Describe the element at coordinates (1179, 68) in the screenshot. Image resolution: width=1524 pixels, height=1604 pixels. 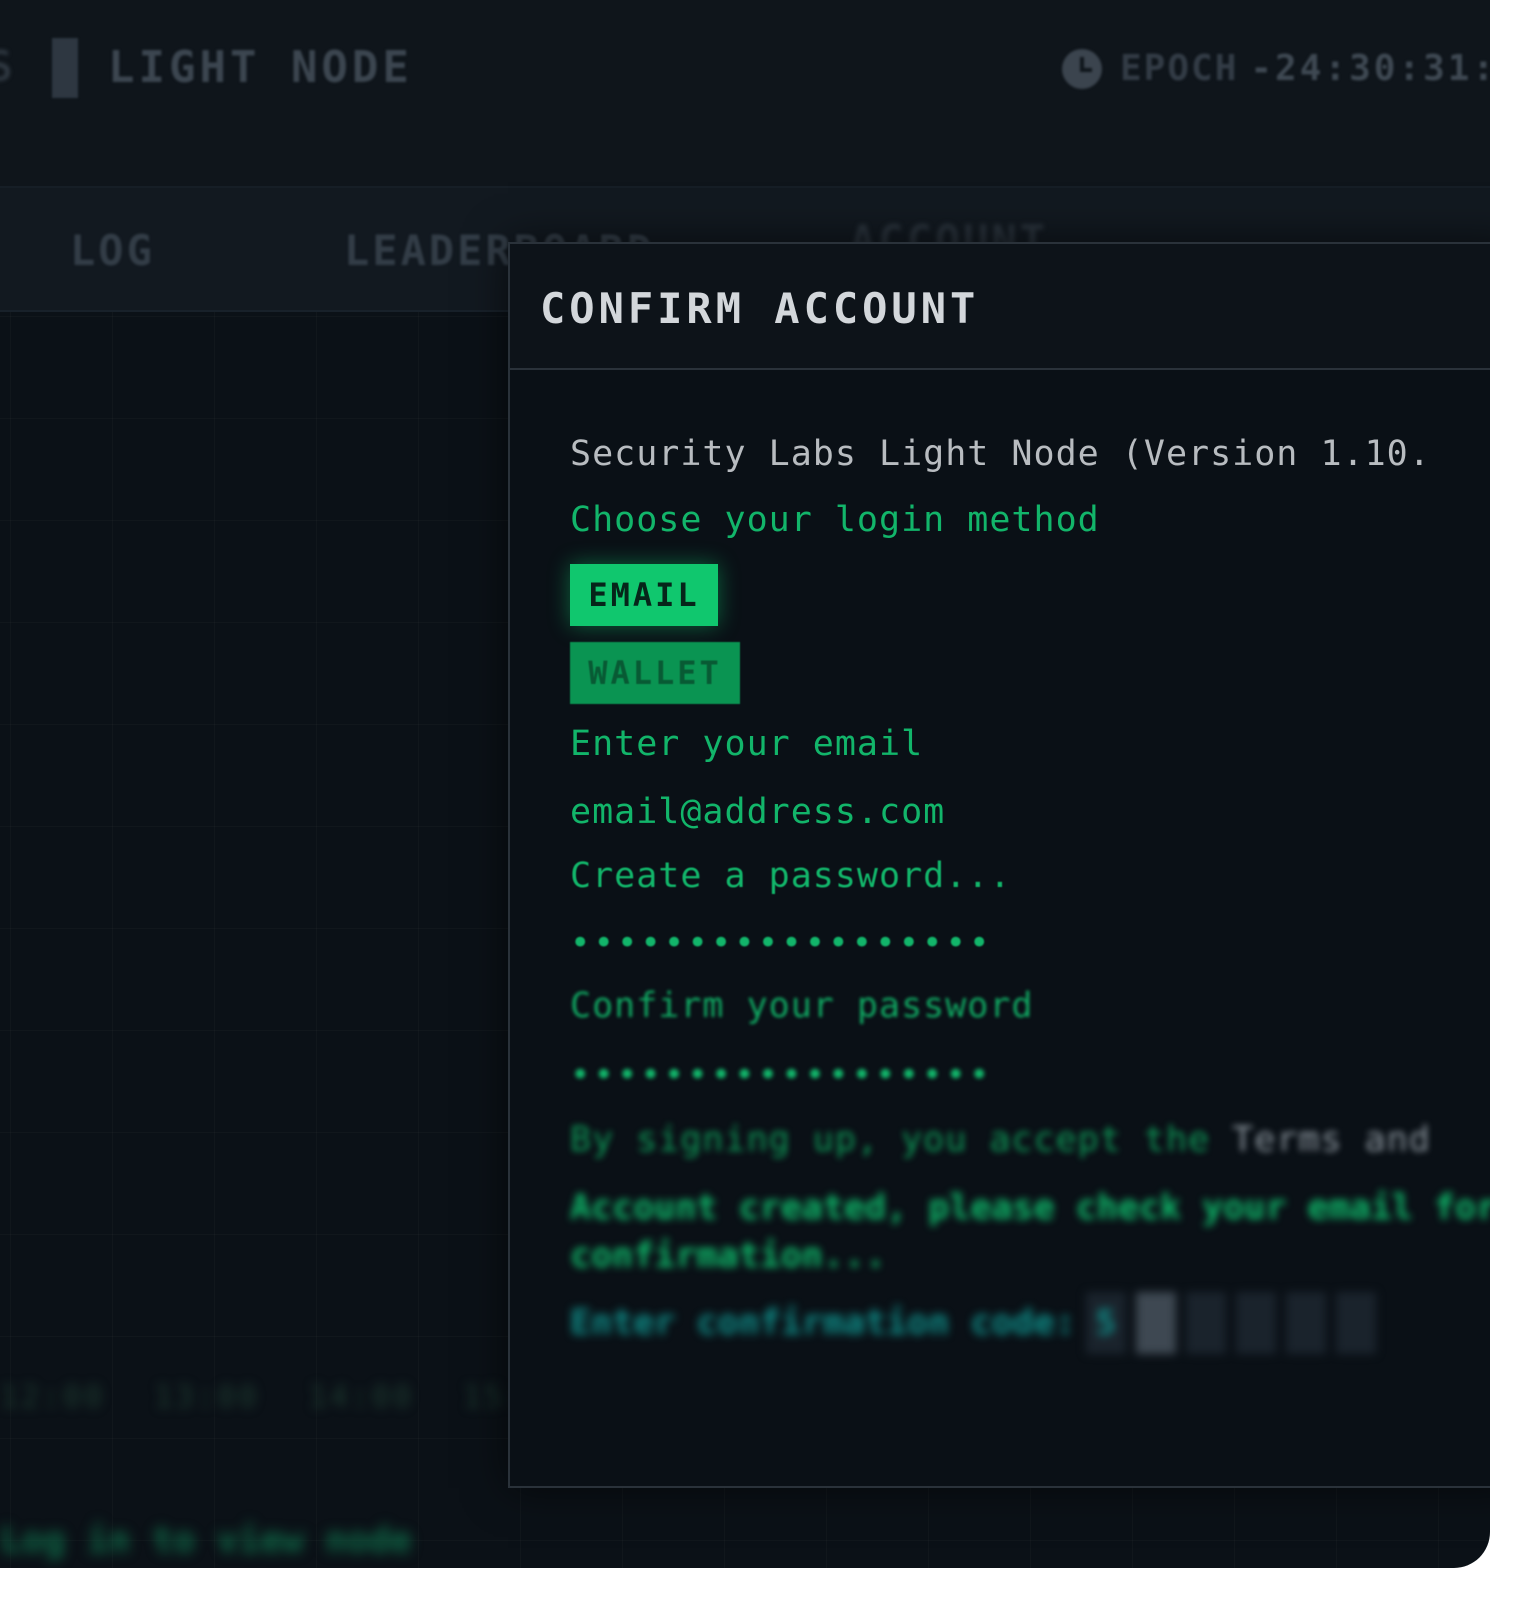
I see `epoch-label: EPOCH` at that location.